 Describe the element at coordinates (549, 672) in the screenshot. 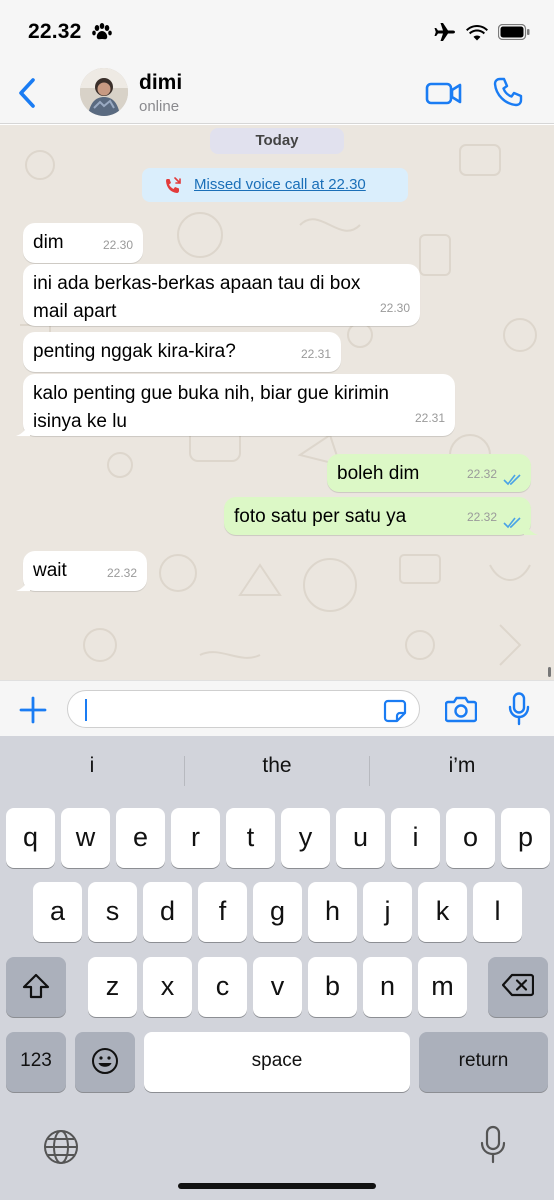

I see `scroll-indicator` at that location.